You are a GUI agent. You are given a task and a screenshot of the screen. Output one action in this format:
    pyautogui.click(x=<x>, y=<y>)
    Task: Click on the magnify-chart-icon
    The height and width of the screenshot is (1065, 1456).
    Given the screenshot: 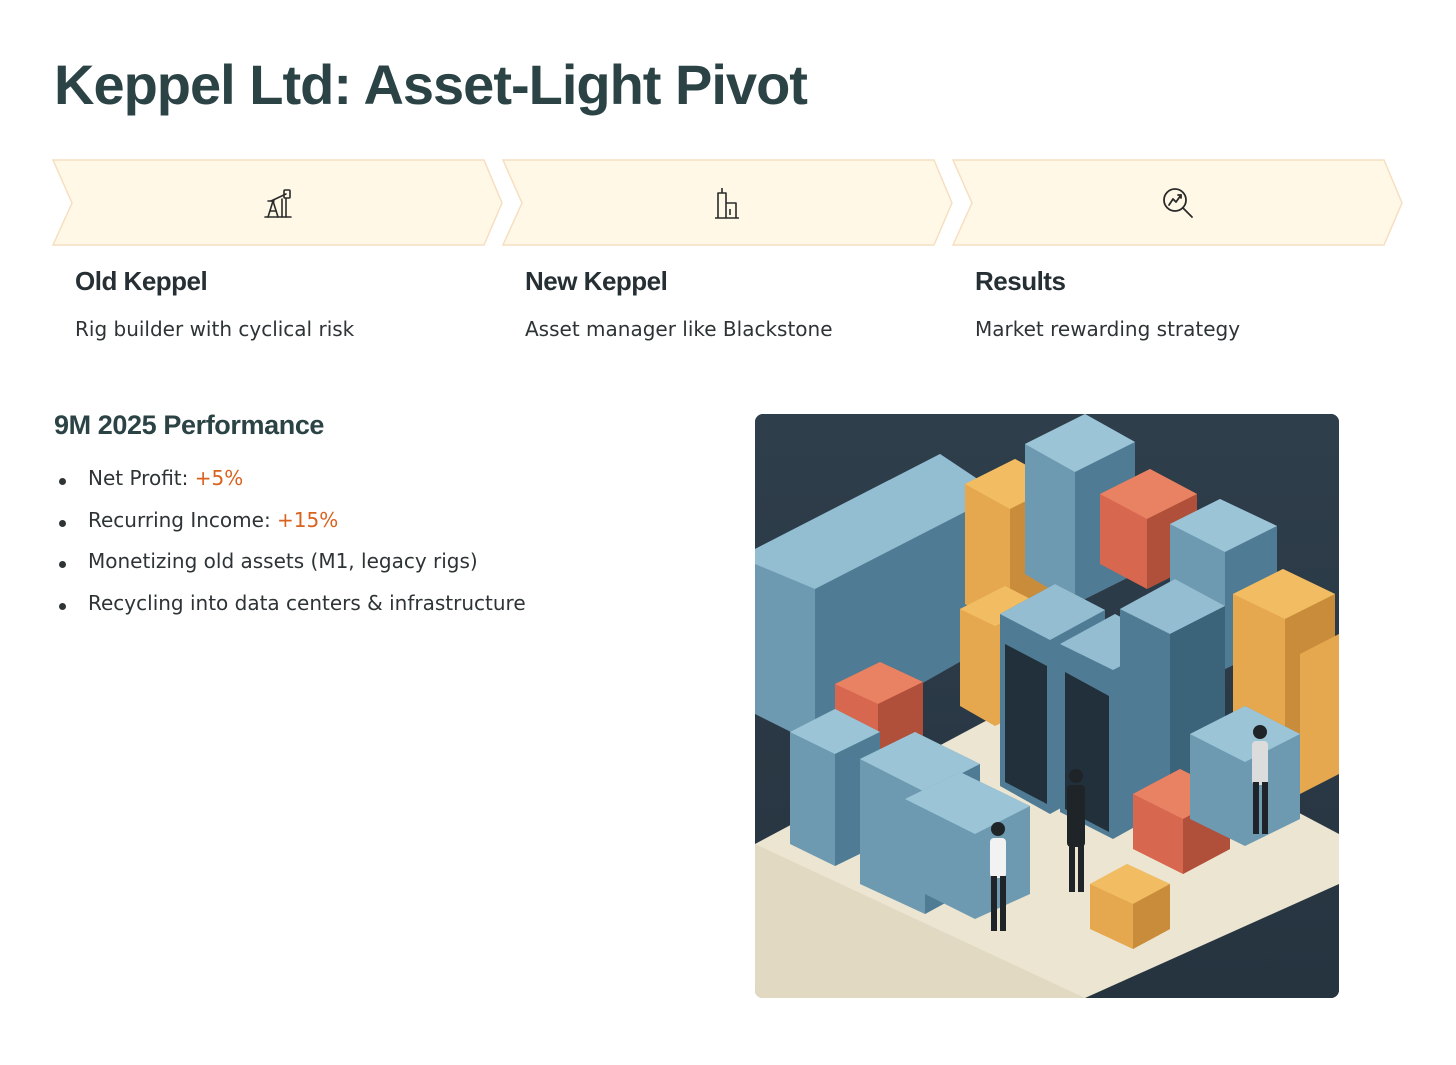 What is the action you would take?
    pyautogui.click(x=1178, y=203)
    